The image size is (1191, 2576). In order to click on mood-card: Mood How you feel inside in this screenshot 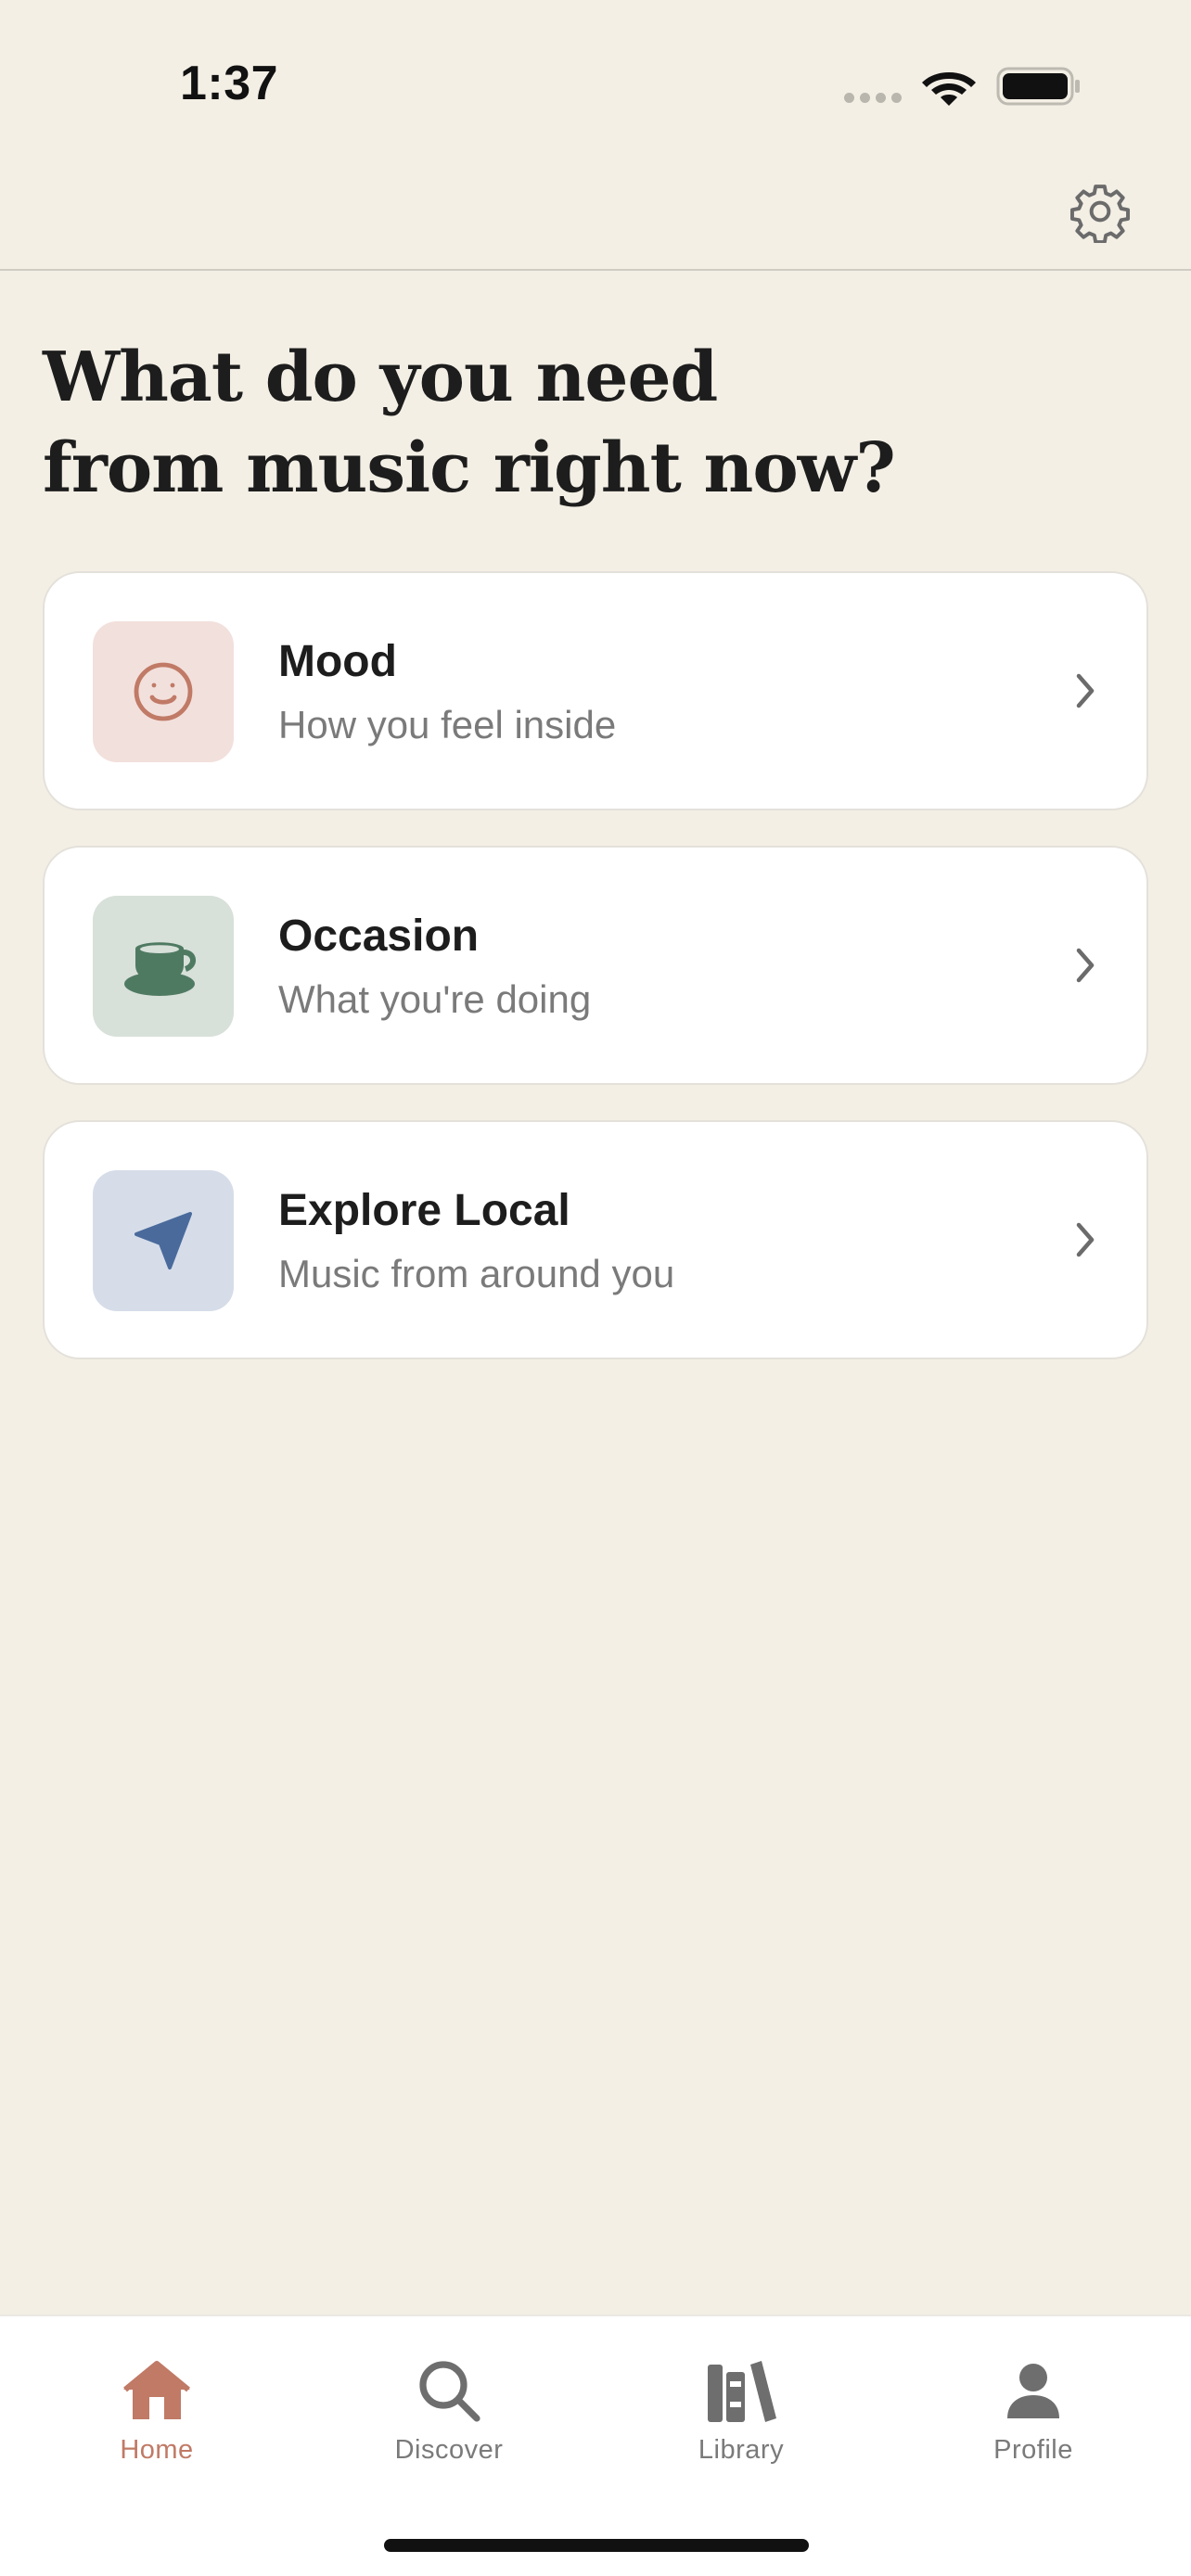, I will do `click(595, 690)`.